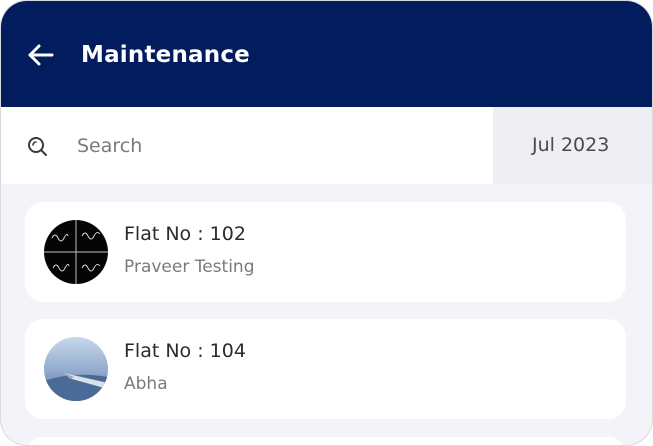 This screenshot has height=446, width=653. What do you see at coordinates (185, 351) in the screenshot?
I see `flat-number: Flat No : 104` at bounding box center [185, 351].